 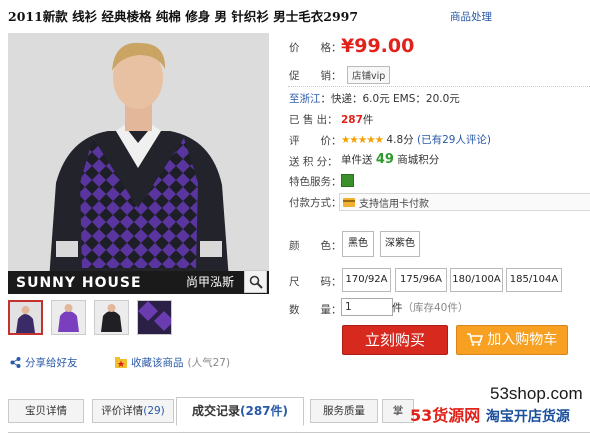 What do you see at coordinates (416, 139) in the screenshot?
I see `rating-info: ★★★★★ 4.8分 (已有29人评论)` at bounding box center [416, 139].